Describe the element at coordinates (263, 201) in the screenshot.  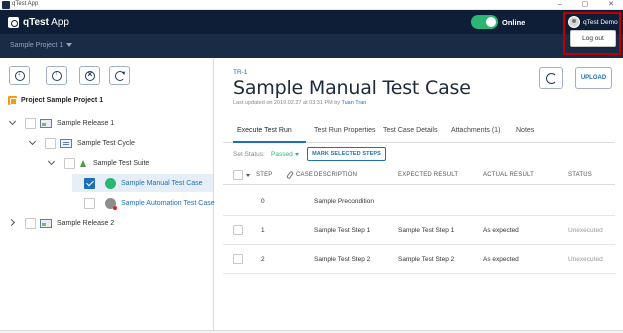
I see `step-number: 0` at that location.